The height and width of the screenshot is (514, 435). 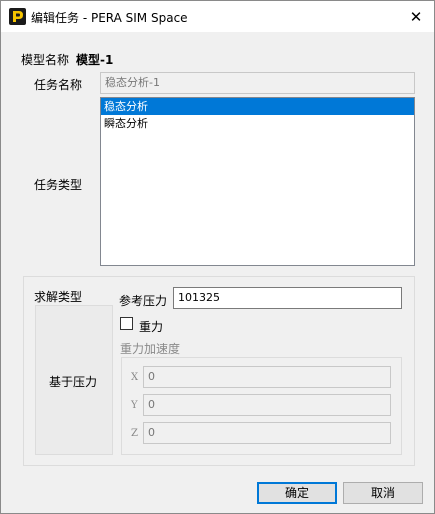 What do you see at coordinates (267, 433) in the screenshot?
I see `gravity-z-input: 0` at bounding box center [267, 433].